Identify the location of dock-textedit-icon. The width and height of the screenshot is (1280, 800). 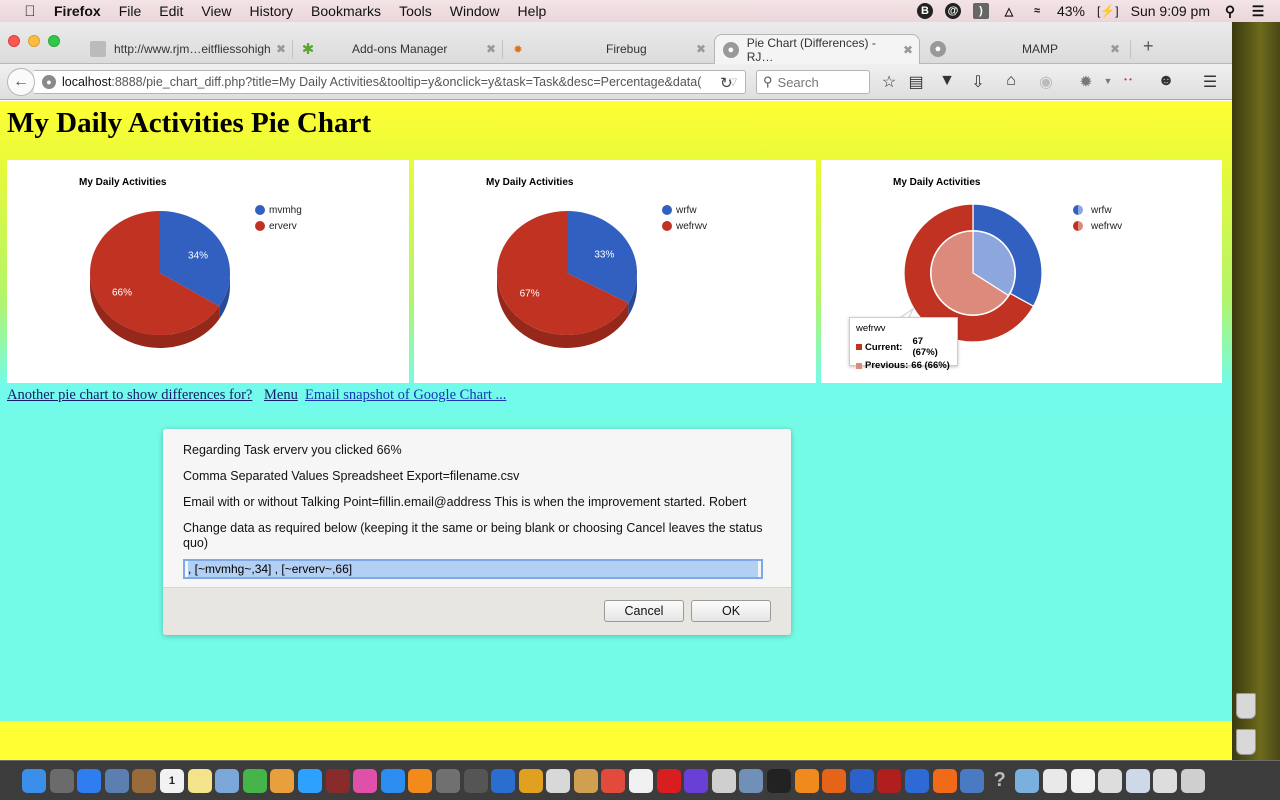
(641, 780).